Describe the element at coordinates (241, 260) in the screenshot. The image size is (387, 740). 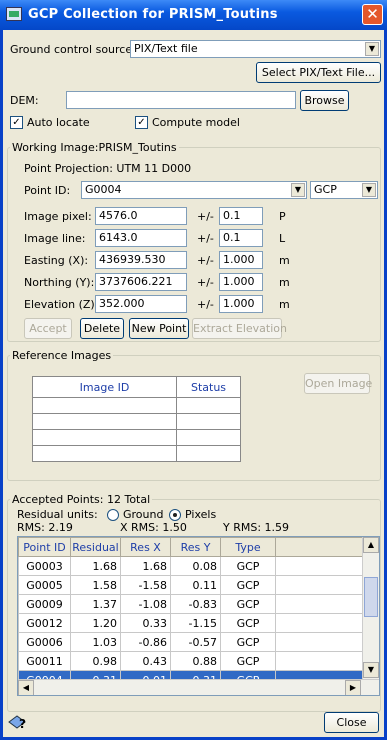
I see `easting-error-input: 1.000` at that location.